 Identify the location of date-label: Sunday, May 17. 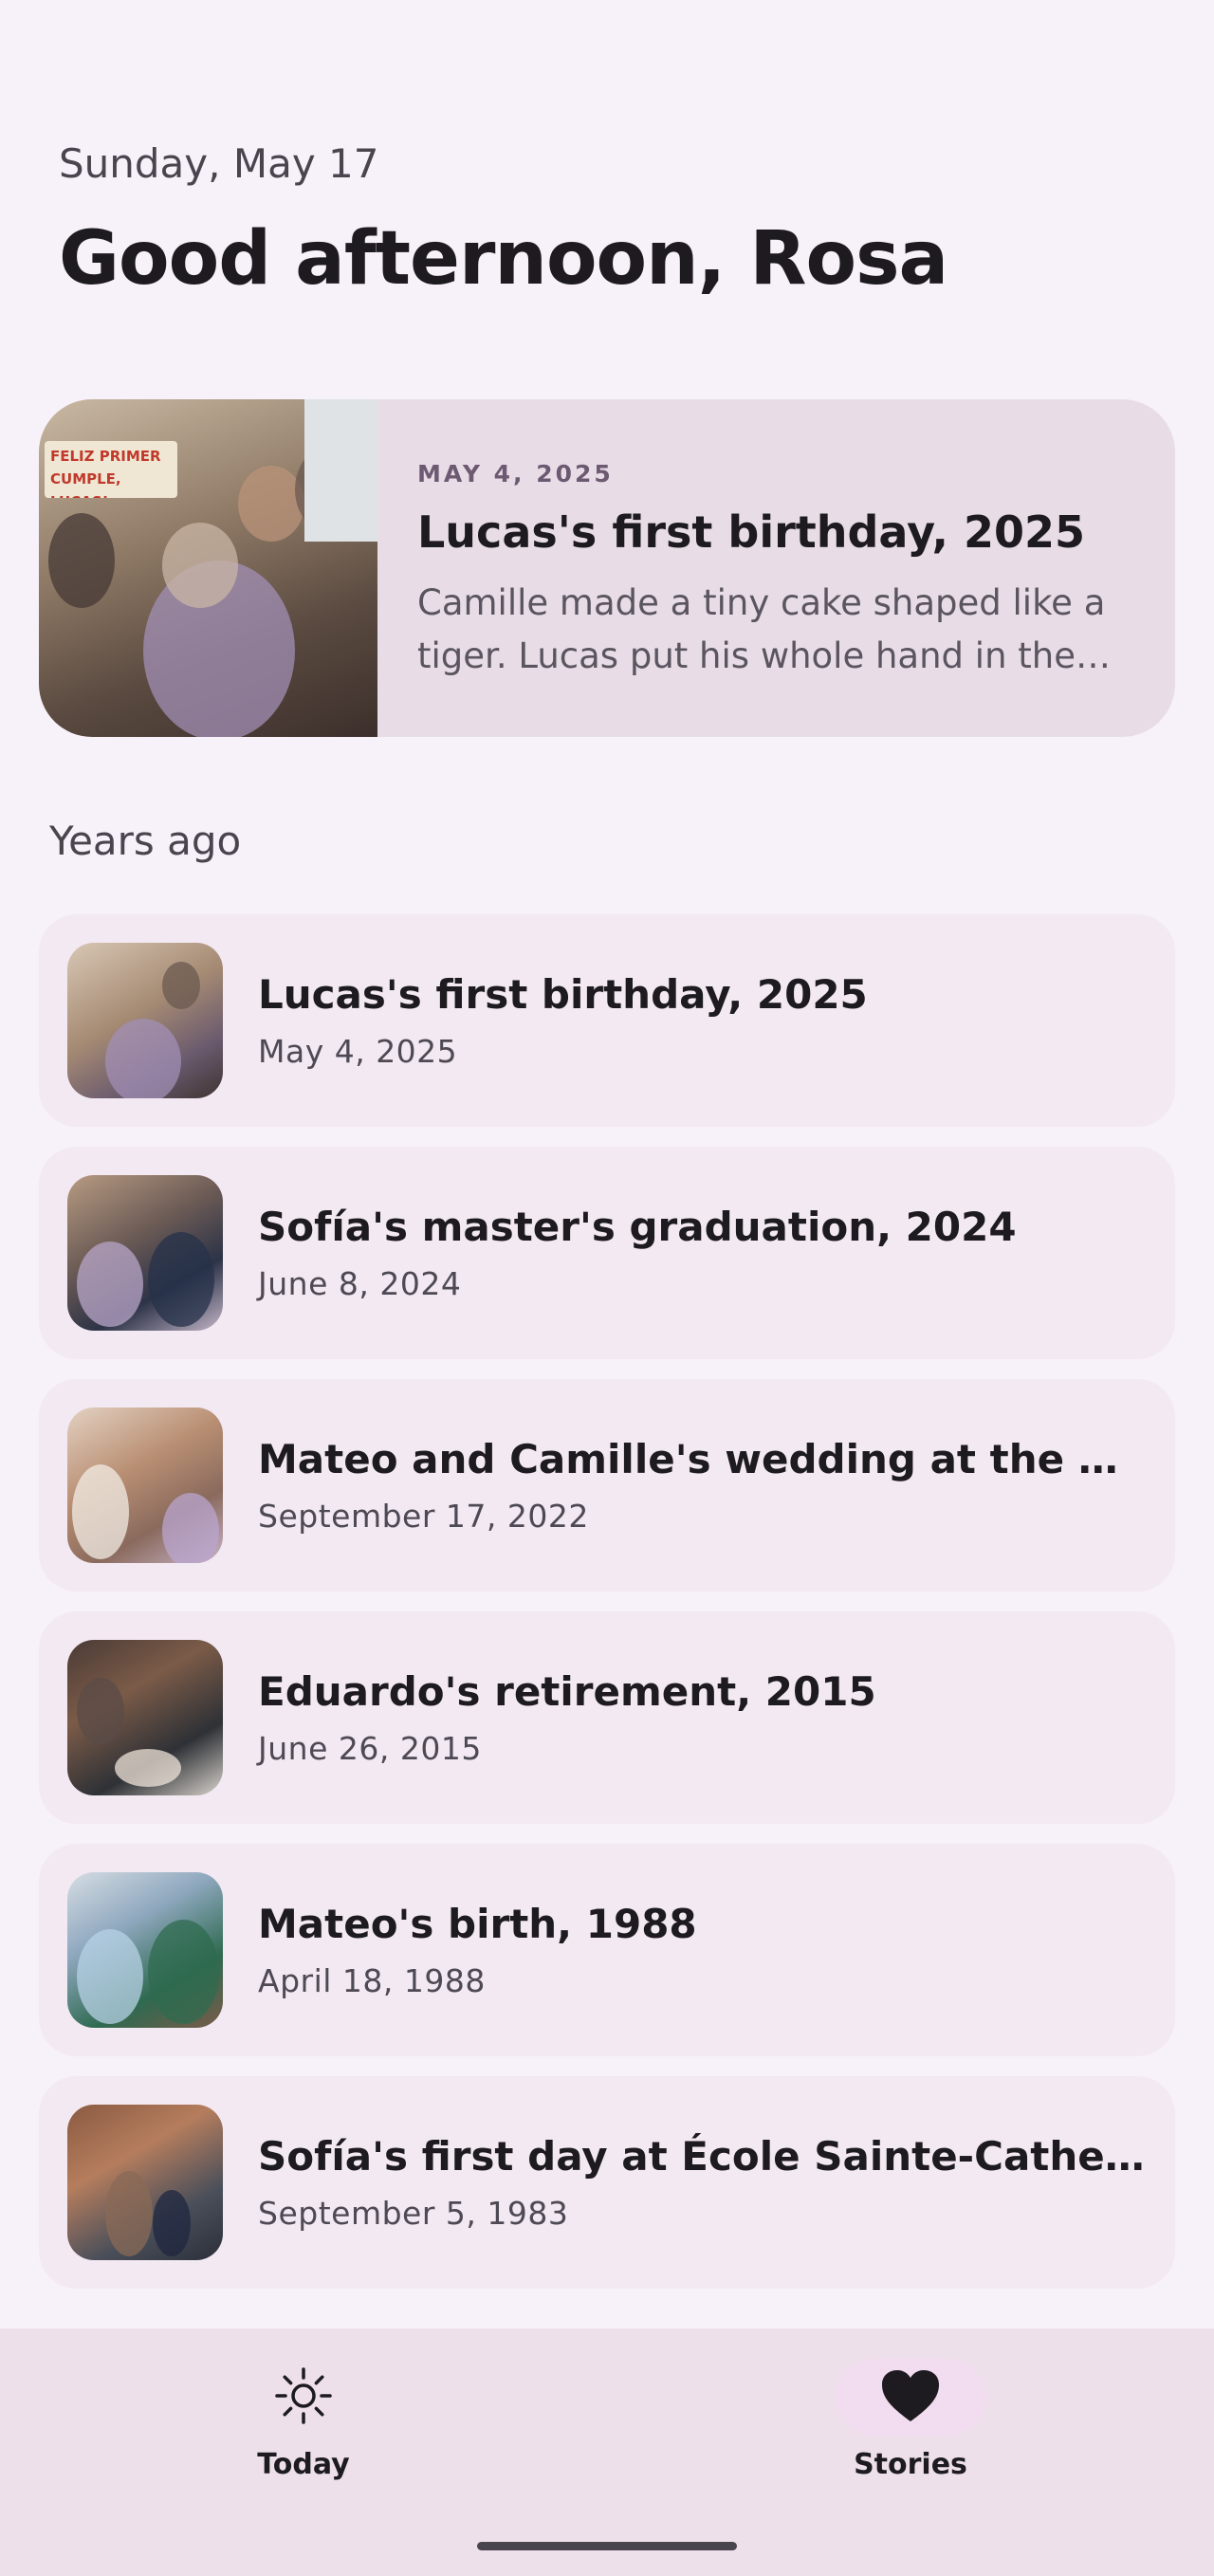
(219, 163).